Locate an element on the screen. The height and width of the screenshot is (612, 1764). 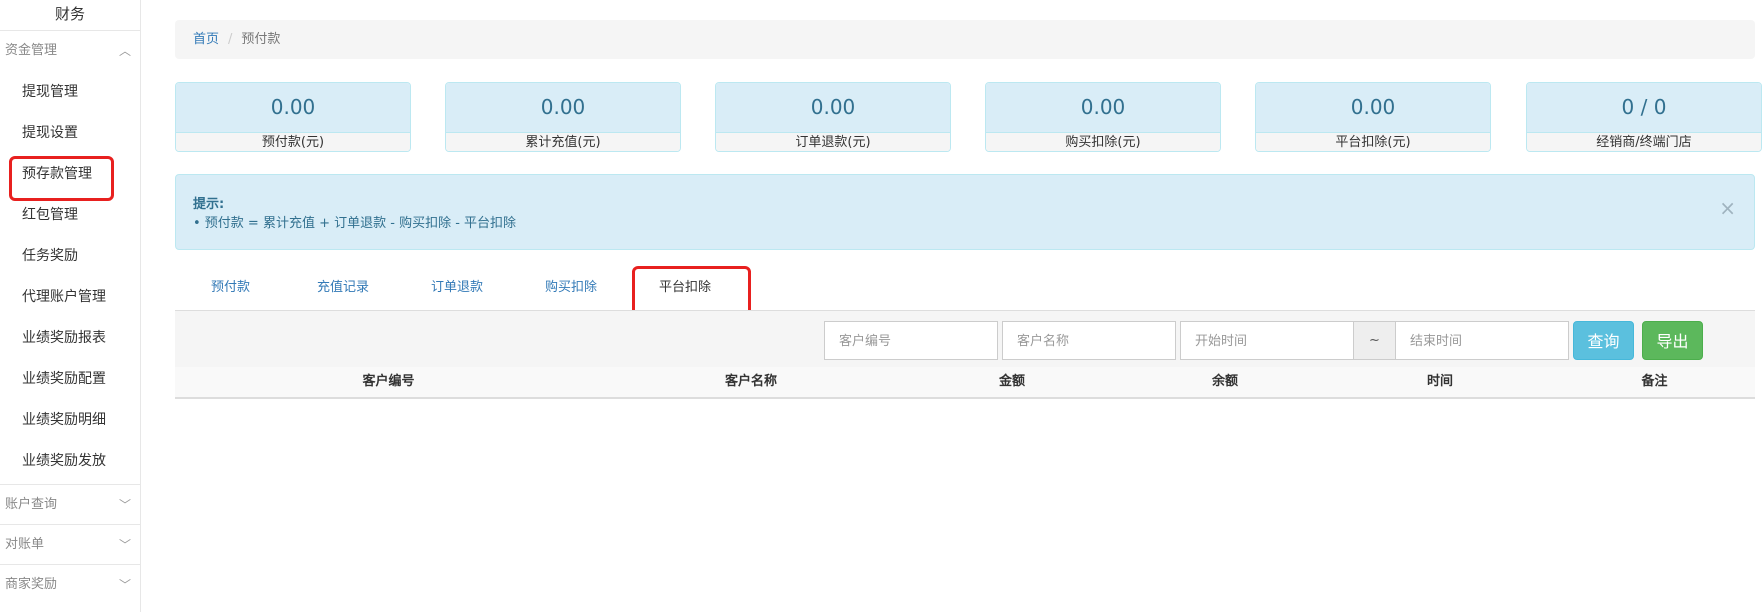
column-header-remarks: 备注 is located at coordinates (1654, 381).